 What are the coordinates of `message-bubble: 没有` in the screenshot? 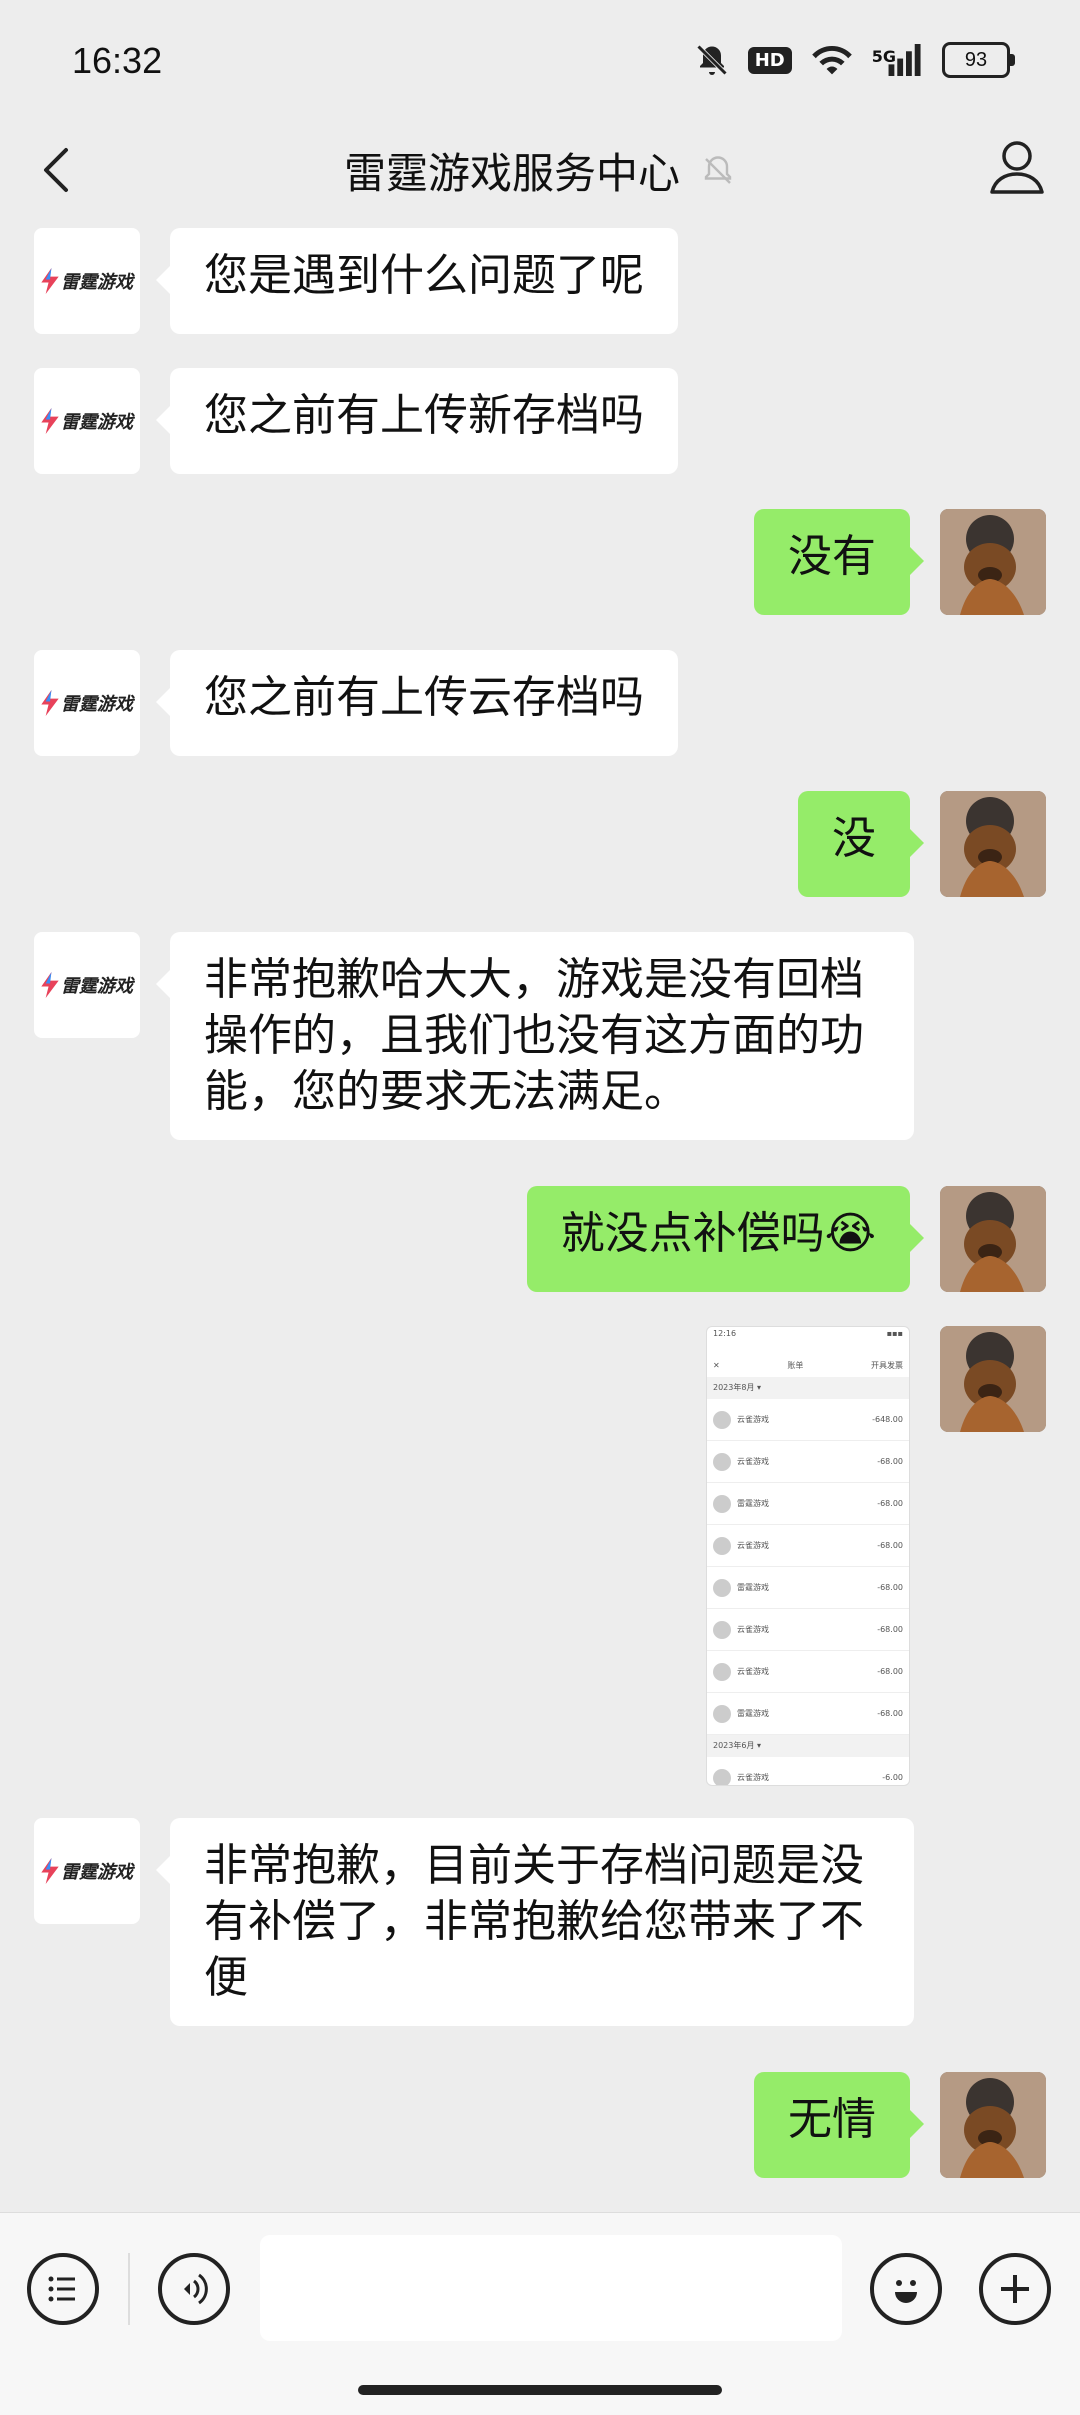 It's located at (839, 562).